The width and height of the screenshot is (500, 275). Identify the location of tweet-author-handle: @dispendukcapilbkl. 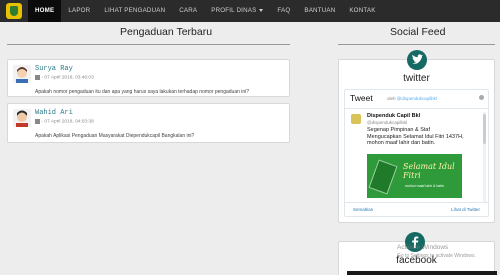
(387, 122).